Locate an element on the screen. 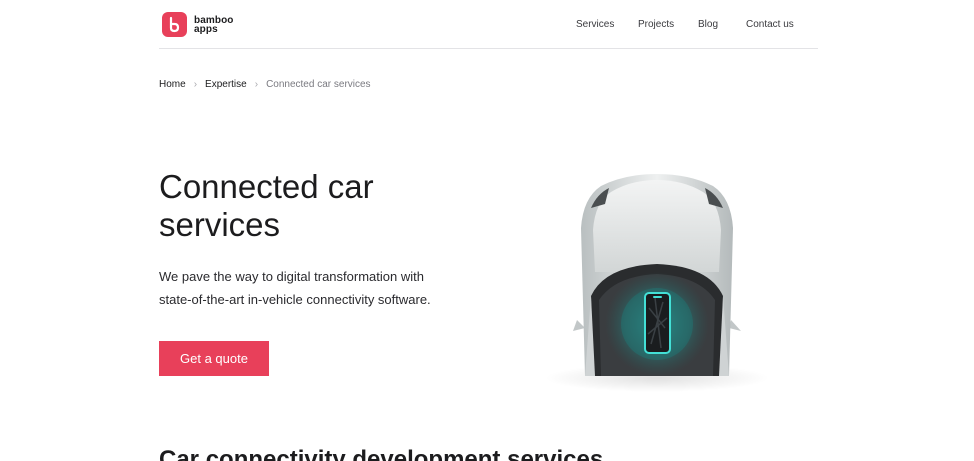 The height and width of the screenshot is (461, 974). brand-logo: bamboo apps is located at coordinates (198, 24).